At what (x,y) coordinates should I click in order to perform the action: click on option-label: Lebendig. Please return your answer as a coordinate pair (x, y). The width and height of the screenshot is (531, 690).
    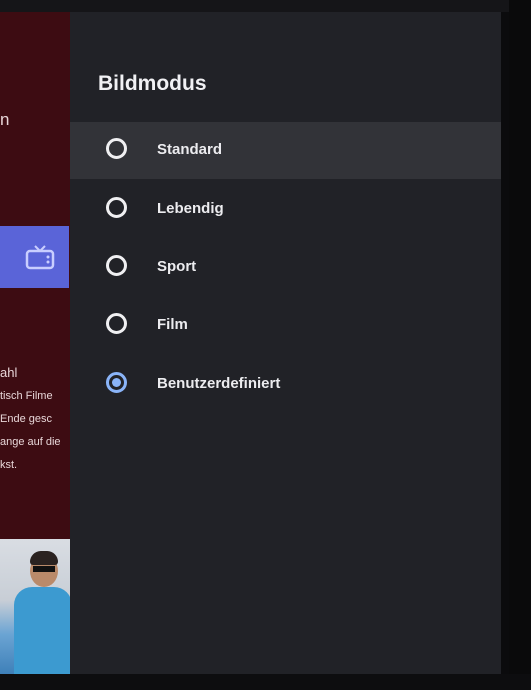
    Looking at the image, I should click on (190, 208).